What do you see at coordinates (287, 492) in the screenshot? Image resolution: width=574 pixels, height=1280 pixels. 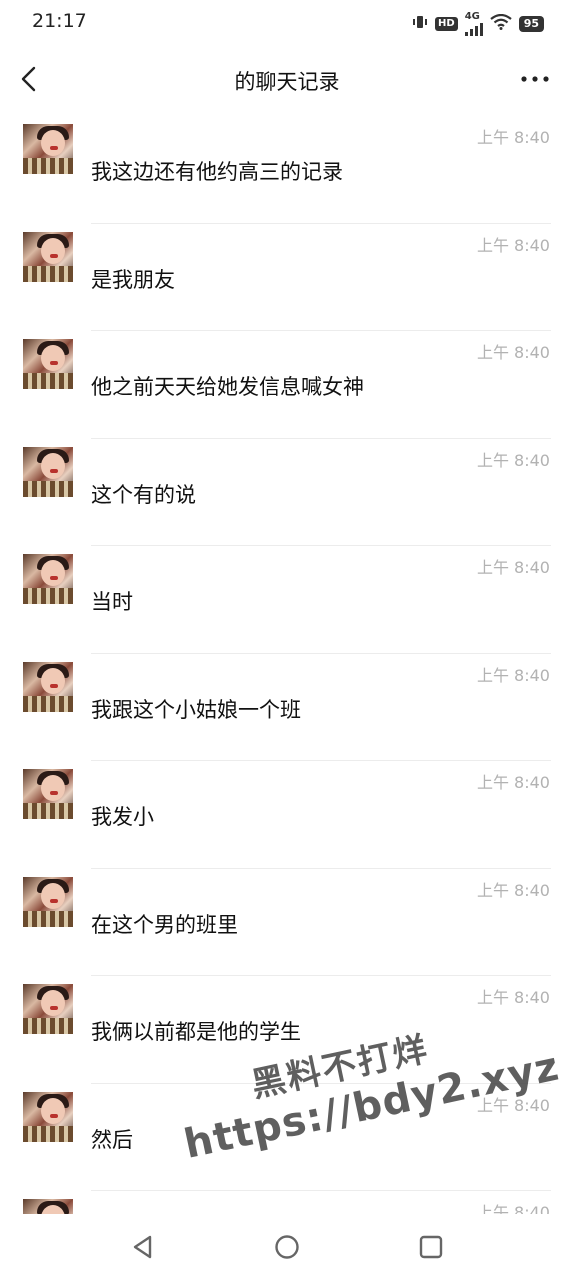 I see `message-item: 上午 8:40 这个有的说` at bounding box center [287, 492].